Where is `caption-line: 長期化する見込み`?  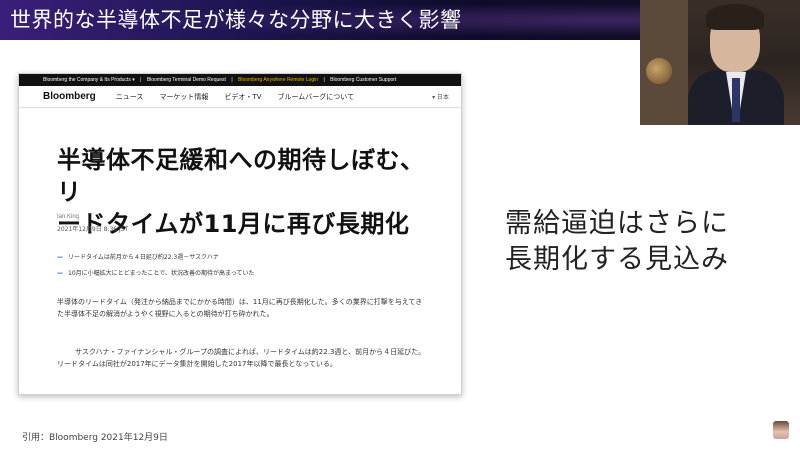 caption-line: 長期化する見込み is located at coordinates (617, 259).